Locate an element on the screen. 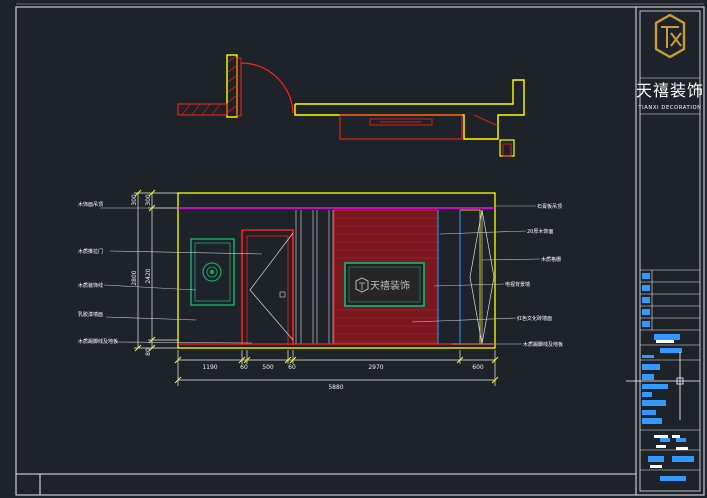 The height and width of the screenshot is (498, 707). label-left-4: 木质踢脚线及地板 is located at coordinates (98, 341).